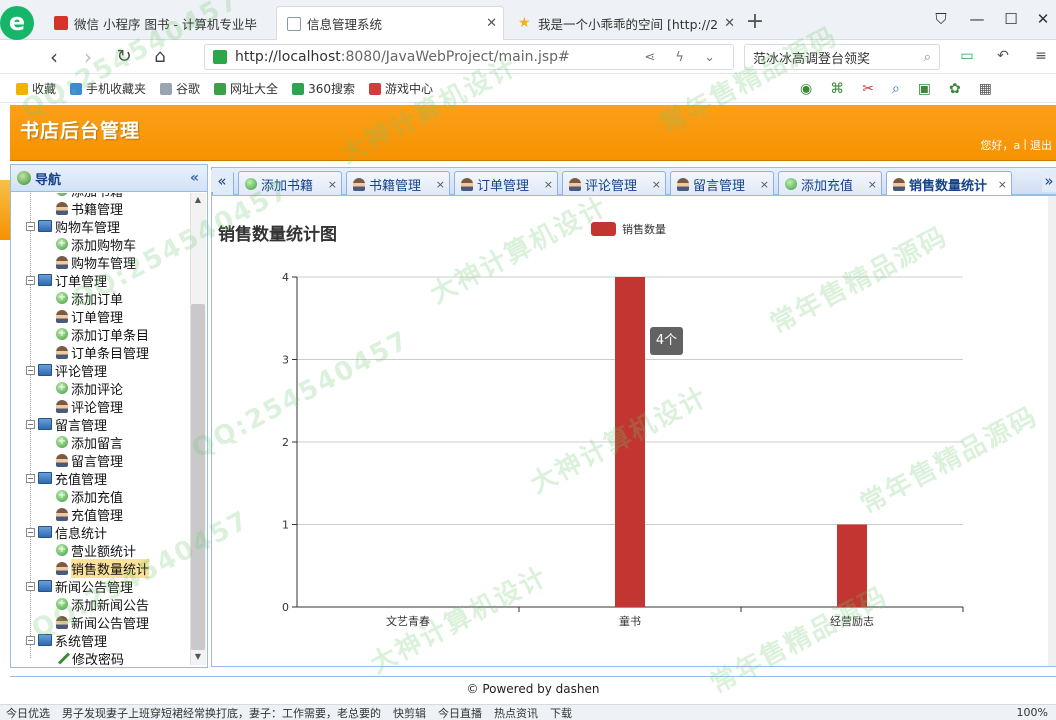 This screenshot has height=720, width=1056. What do you see at coordinates (830, 183) in the screenshot?
I see `content-tab: 添加充值 ×` at bounding box center [830, 183].